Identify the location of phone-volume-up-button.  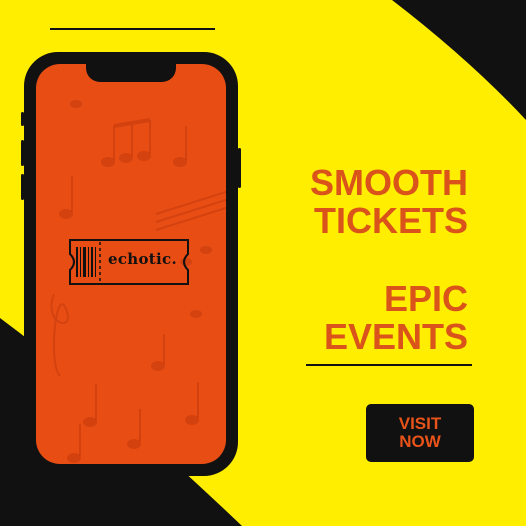
(22, 153).